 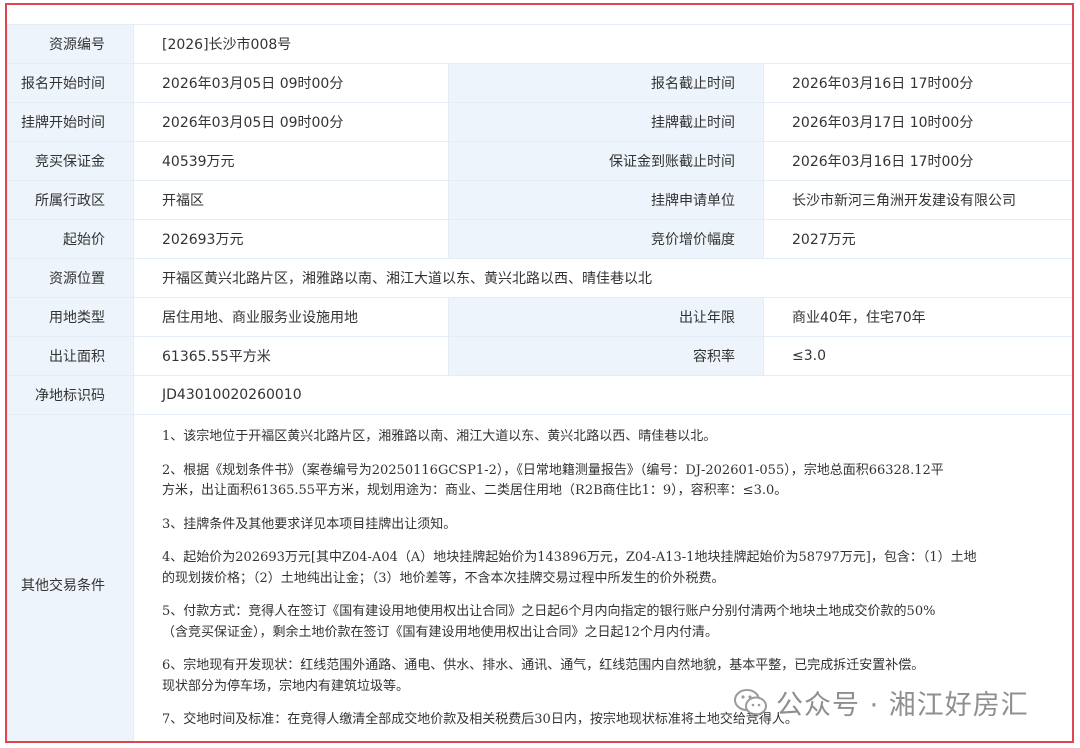 I want to click on row-land-id: 净地标识码 JD43010020260010, so click(x=539, y=395).